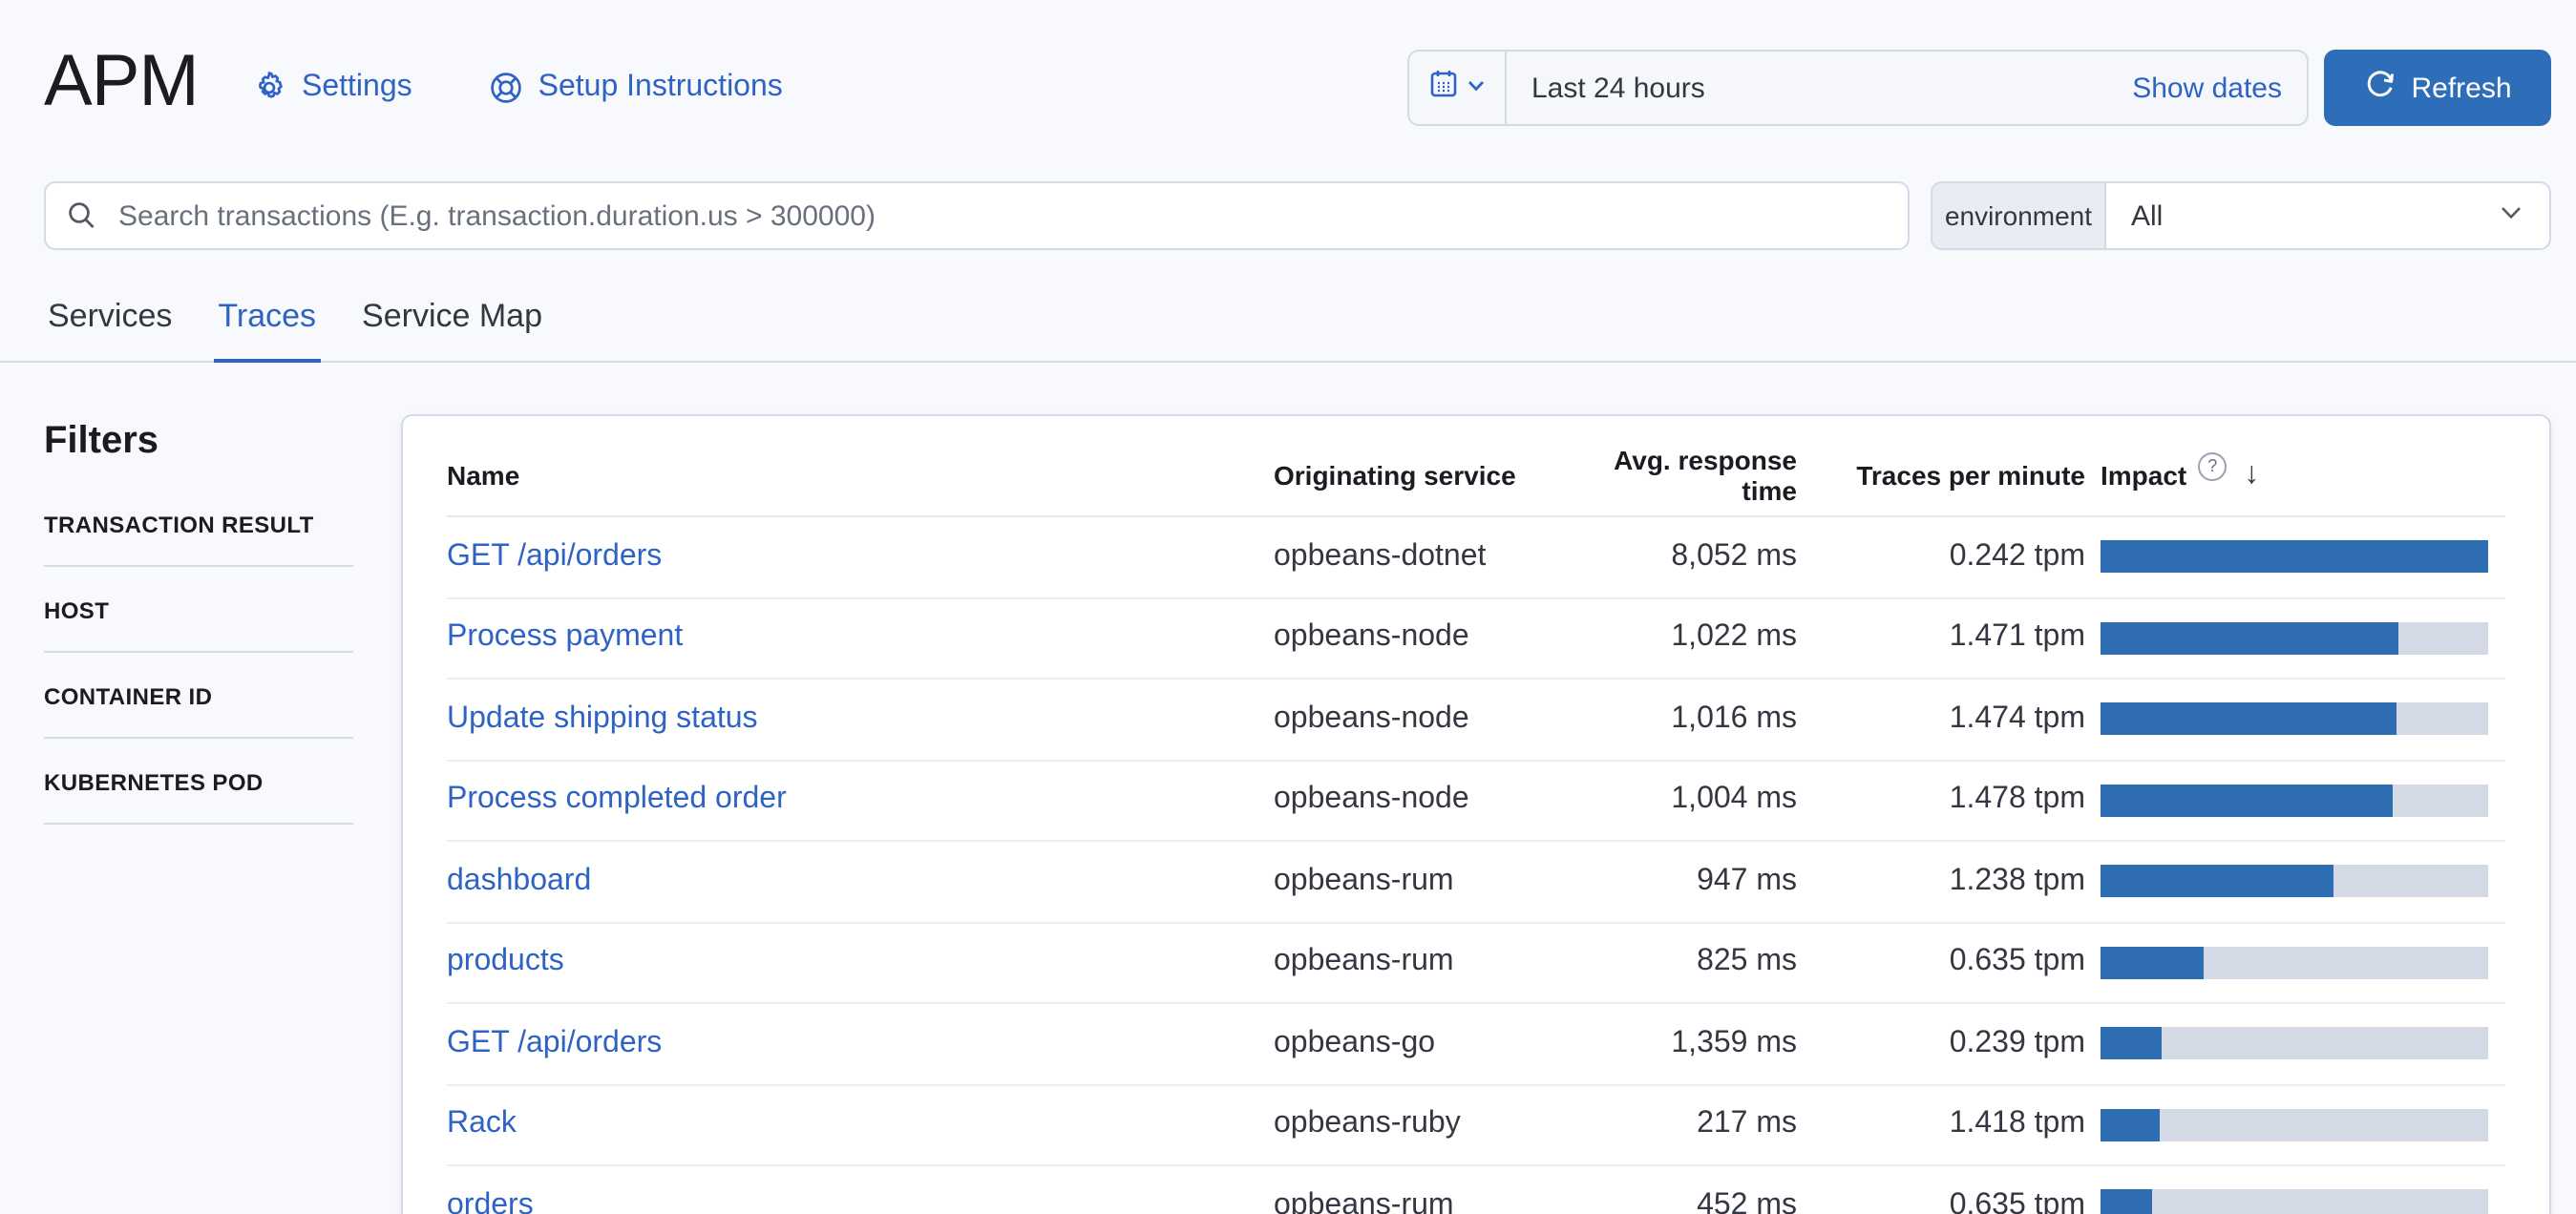 The image size is (2576, 1214). I want to click on date-range-picker: Last 24 hours Show dates, so click(1858, 88).